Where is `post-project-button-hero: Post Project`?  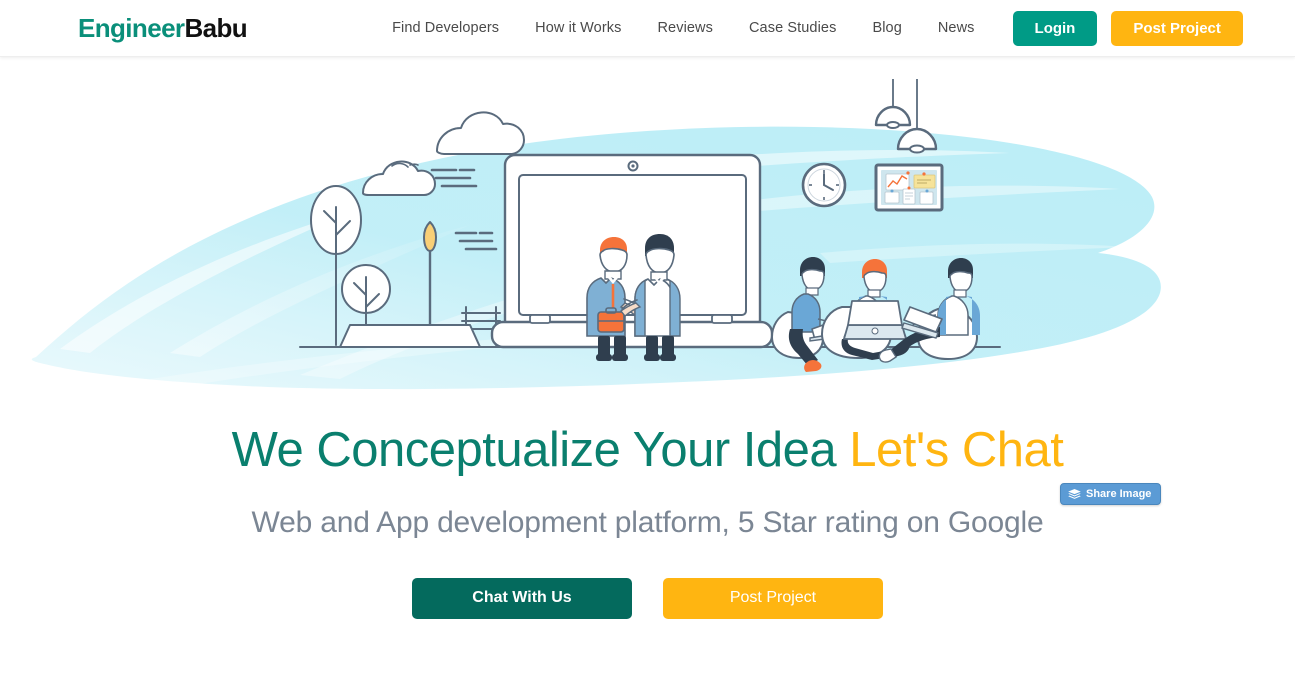
post-project-button-hero: Post Project is located at coordinates (773, 598).